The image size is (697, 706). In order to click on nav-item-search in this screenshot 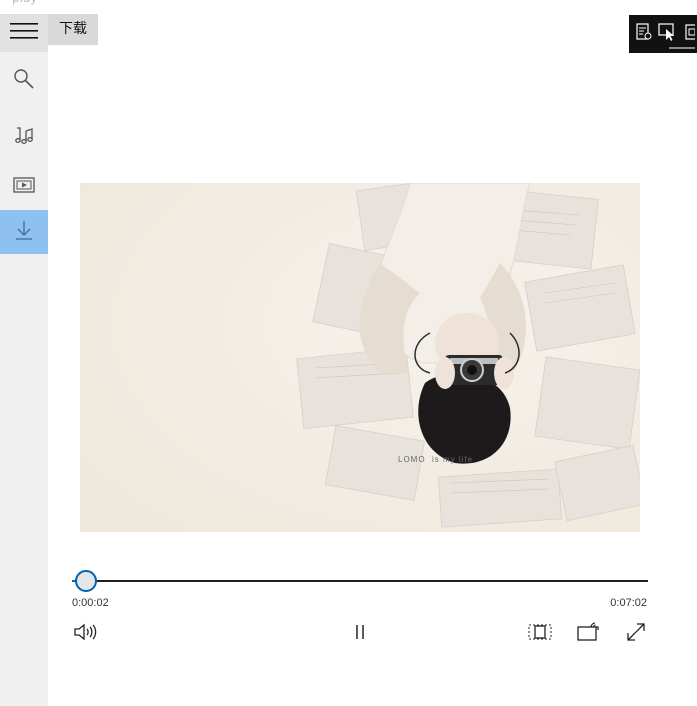, I will do `click(24, 81)`.